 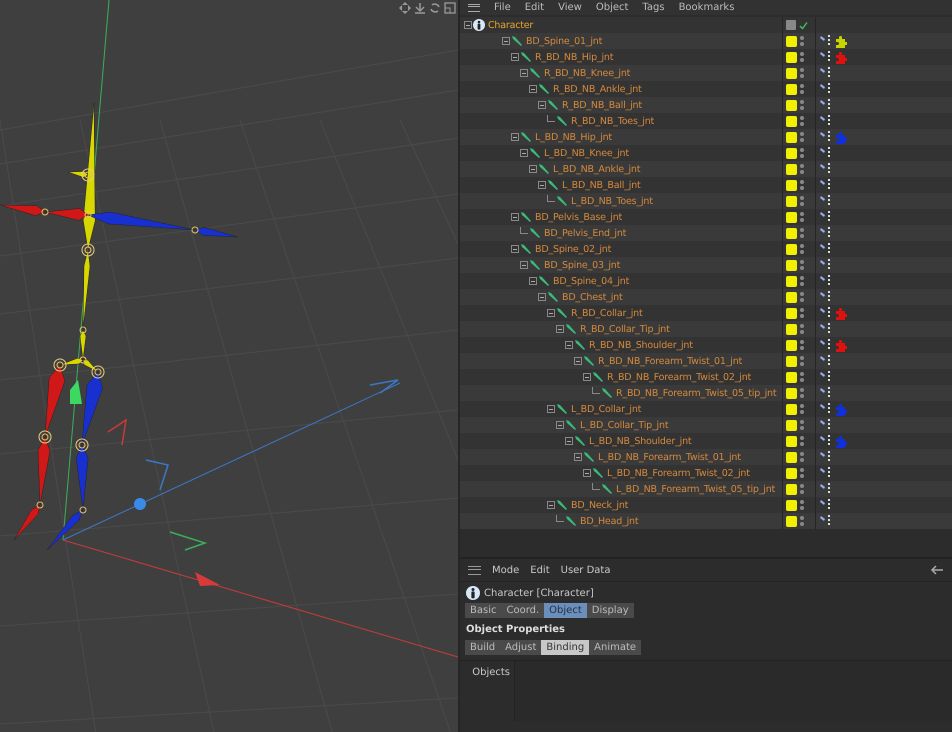 What do you see at coordinates (706, 8) in the screenshot?
I see `menu-item: Bookmarks` at bounding box center [706, 8].